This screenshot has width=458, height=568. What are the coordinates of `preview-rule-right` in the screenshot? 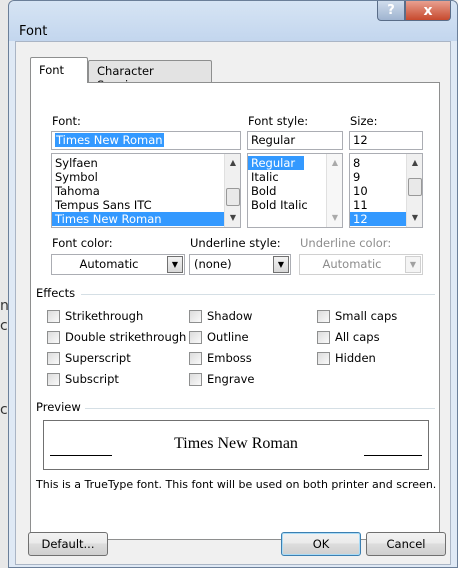 It's located at (393, 455).